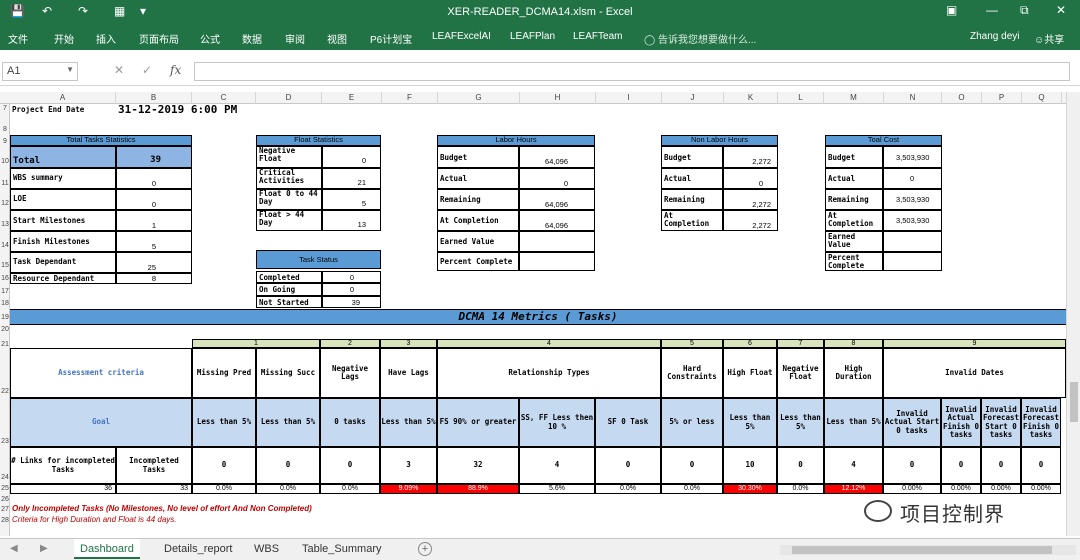 Image resolution: width=1080 pixels, height=560 pixels. Describe the element at coordinates (750, 422) in the screenshot. I see `goal-cell: Less than 5%` at that location.